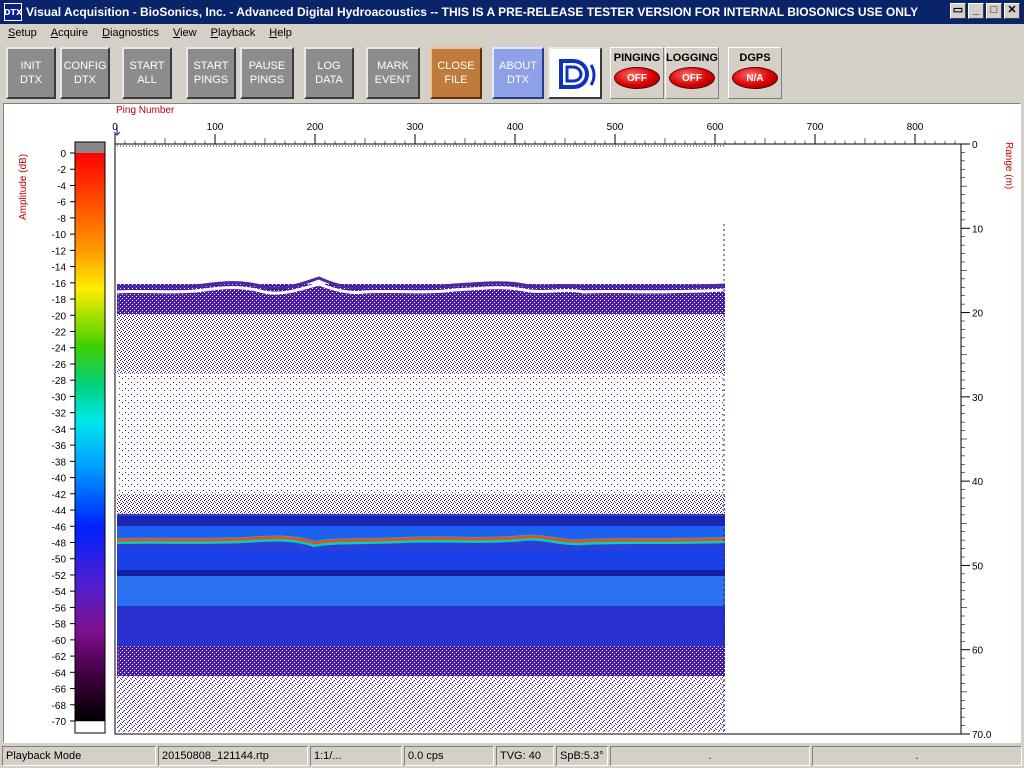 The image size is (1024, 768). I want to click on colorbar, so click(90, 437).